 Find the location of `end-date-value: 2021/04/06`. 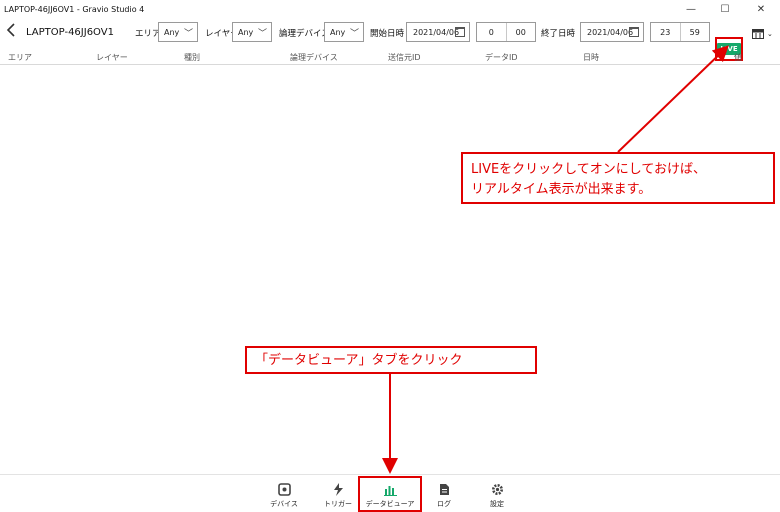

end-date-value: 2021/04/06 is located at coordinates (610, 32).